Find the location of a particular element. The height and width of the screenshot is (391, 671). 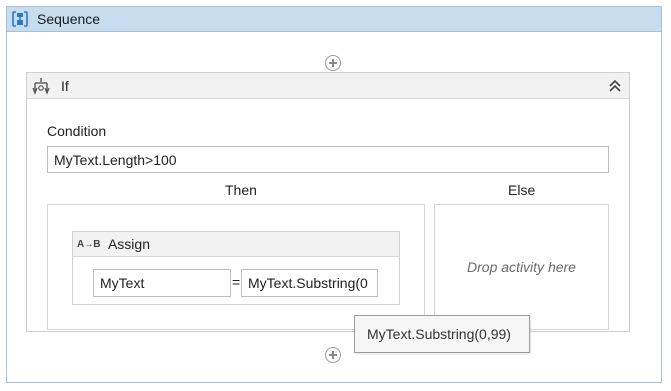

else-branch-drop-area: Drop activity here is located at coordinates (521, 267).